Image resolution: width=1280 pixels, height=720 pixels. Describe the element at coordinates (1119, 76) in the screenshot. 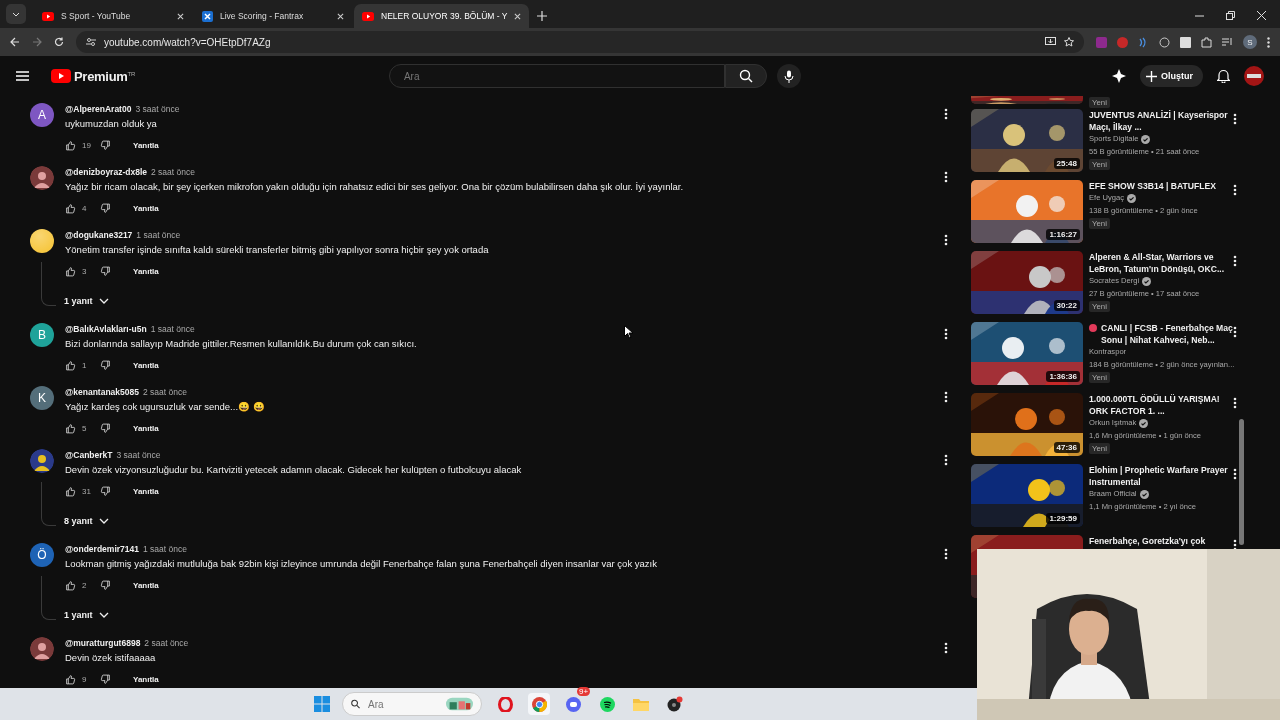

I see `sparkle-icon` at that location.